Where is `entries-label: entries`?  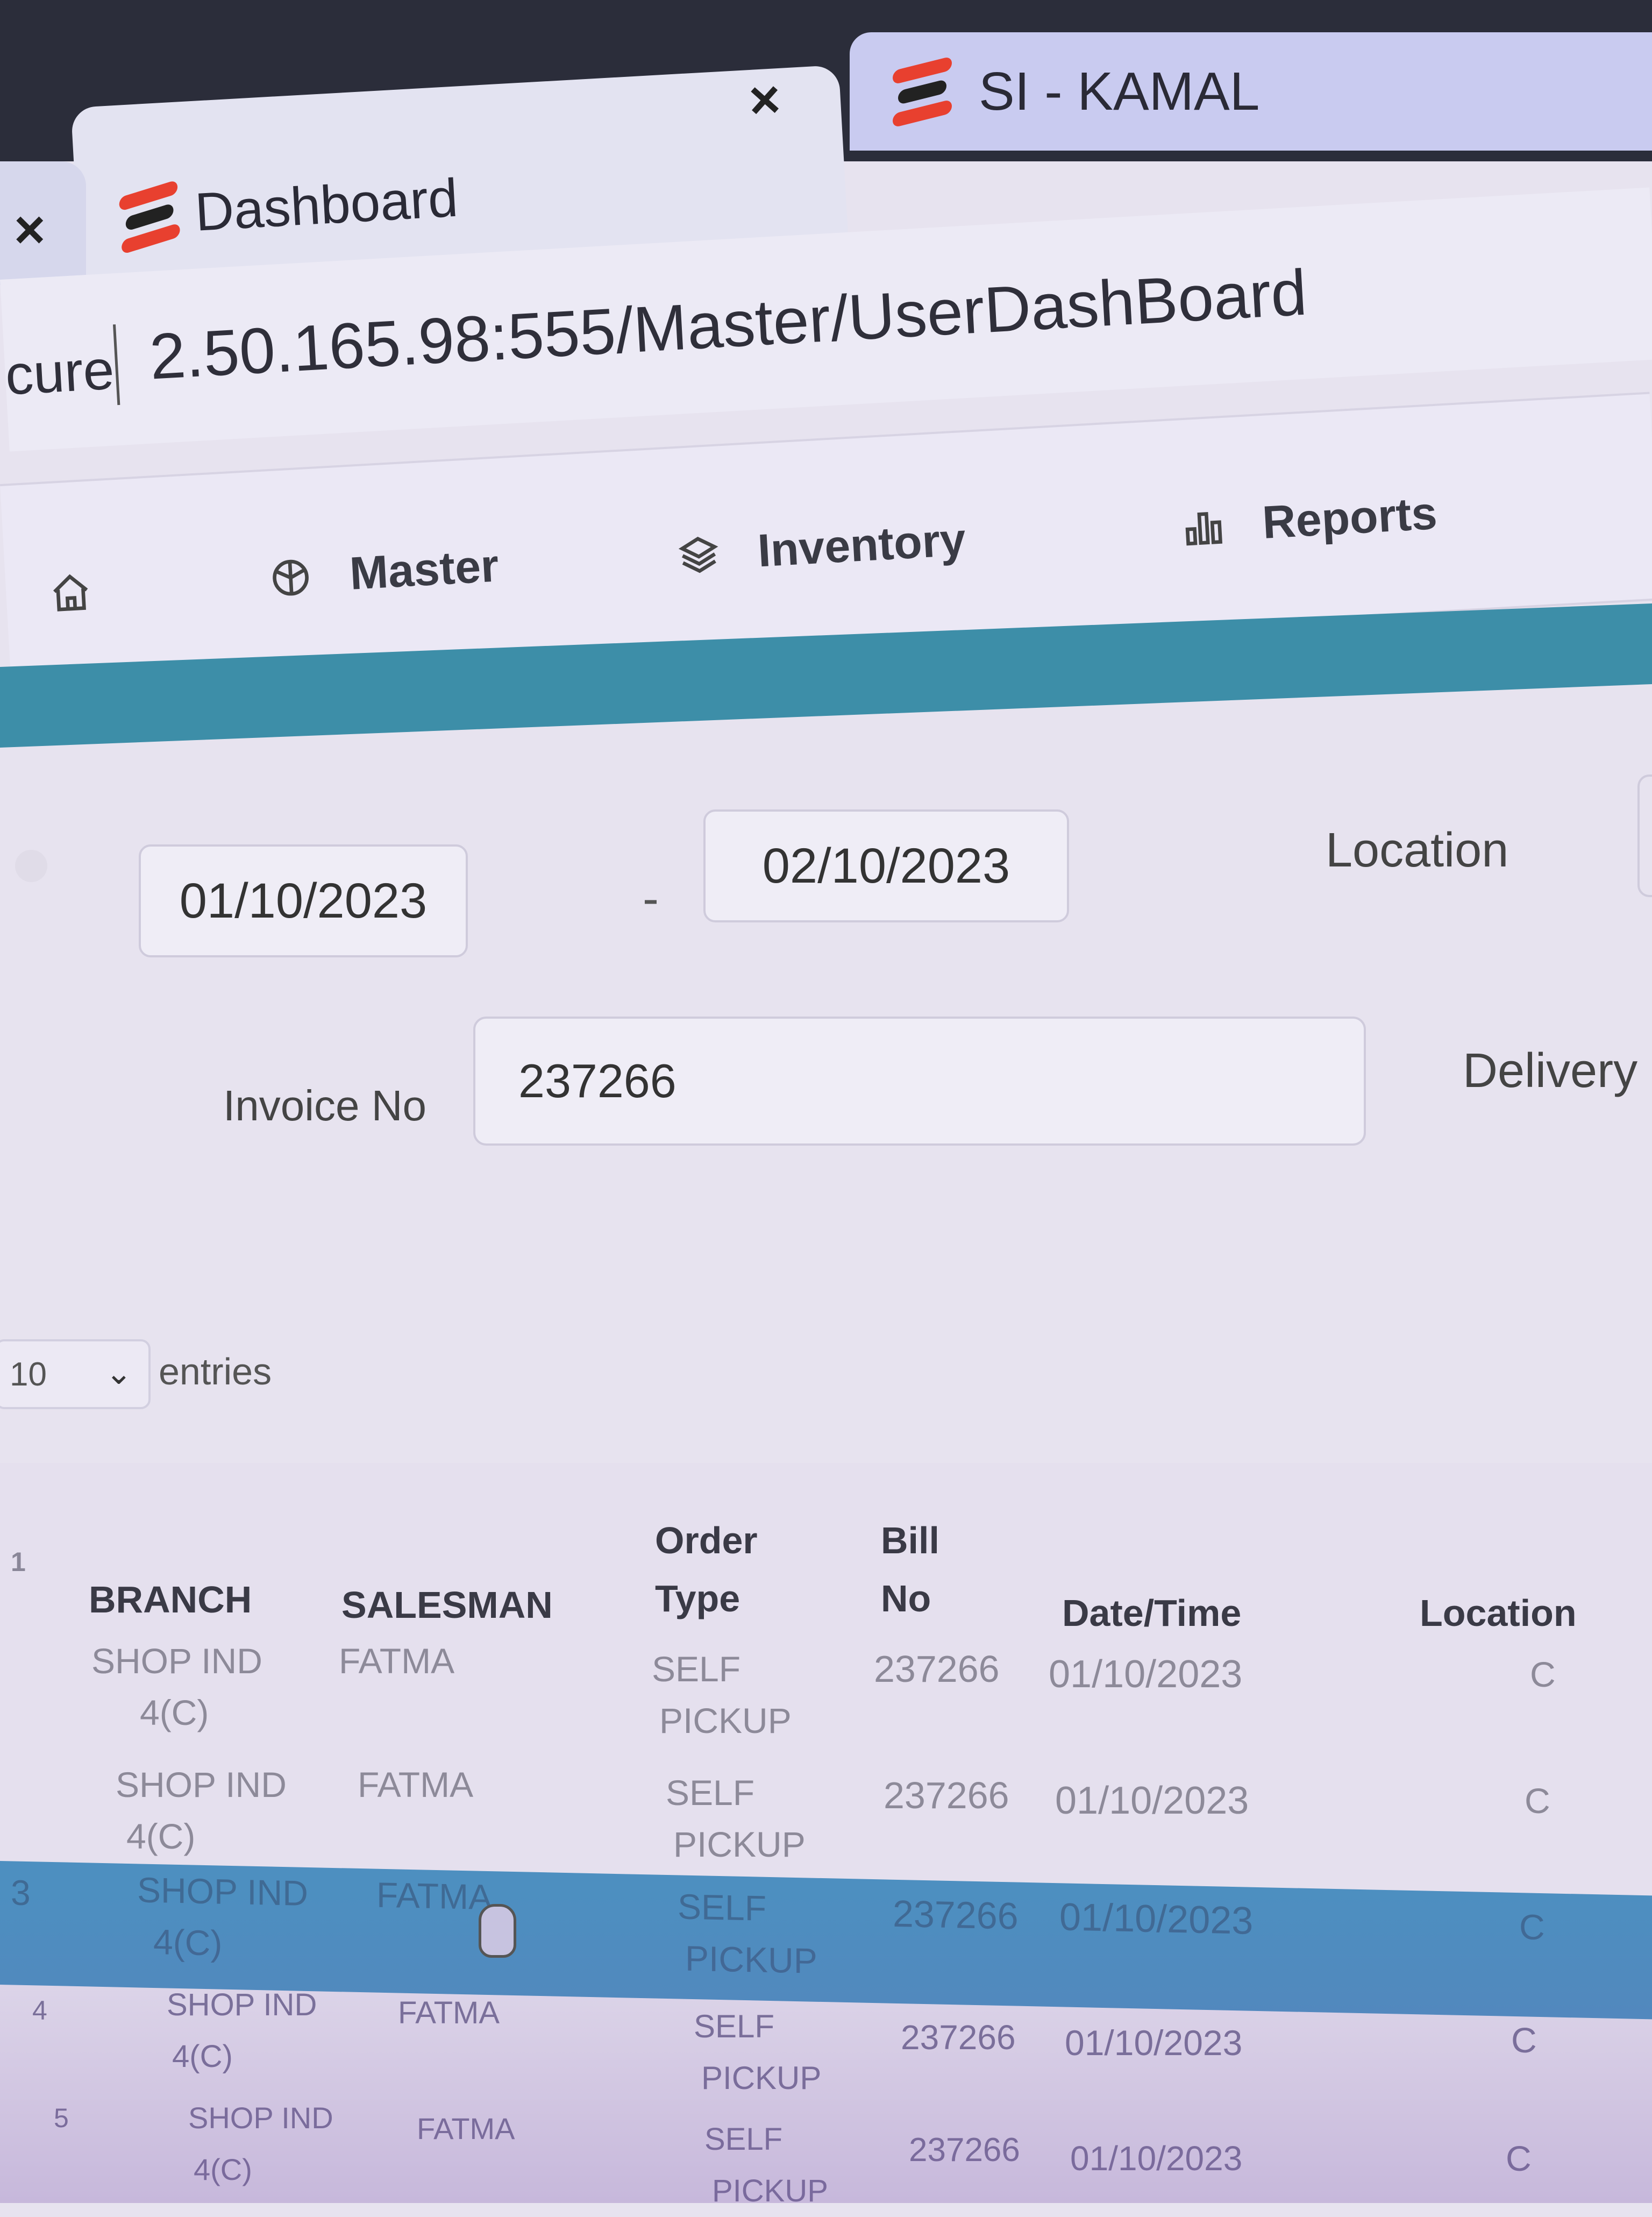 entries-label: entries is located at coordinates (215, 1371).